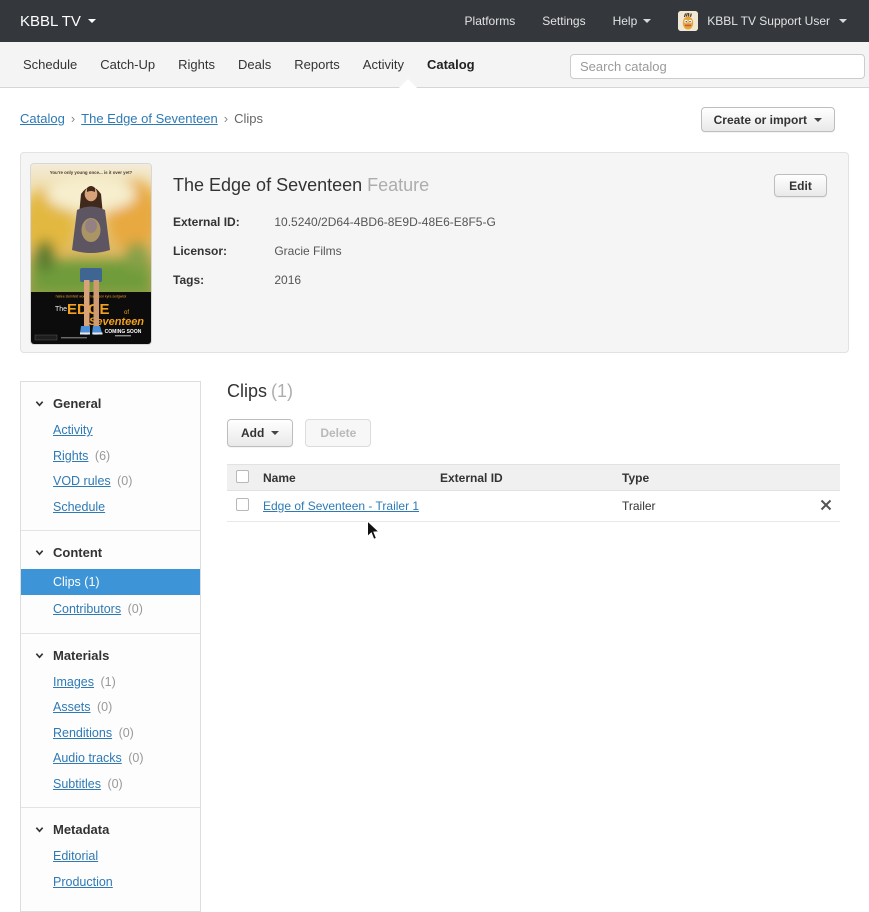 The height and width of the screenshot is (912, 869). I want to click on sidebar-item-activity: Activity, so click(110, 431).